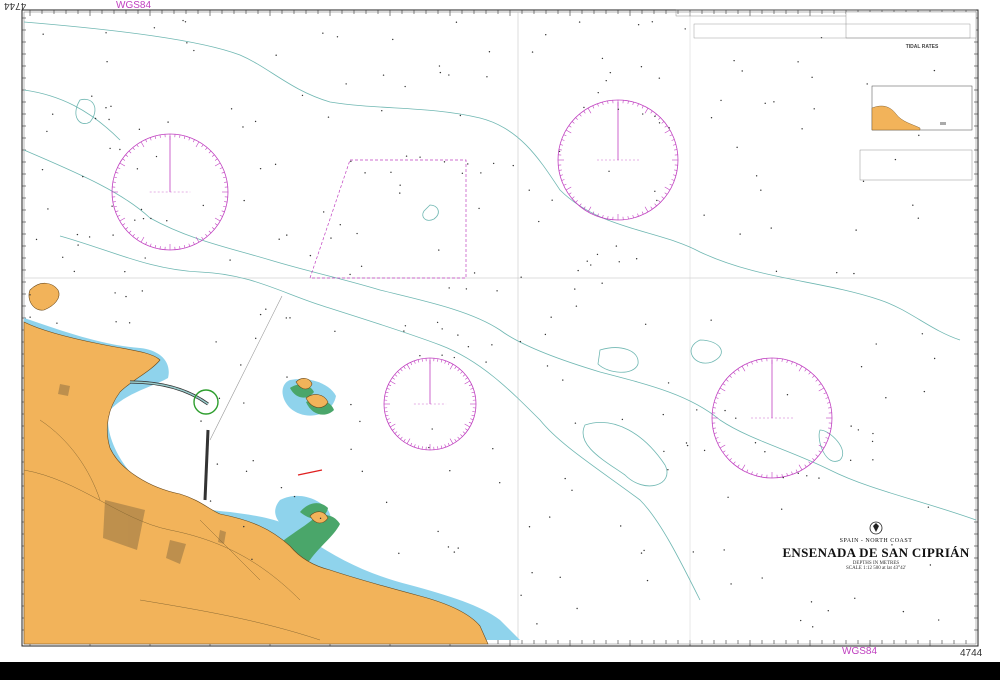  I want to click on chart-number-top: 4744, so click(15, 5).